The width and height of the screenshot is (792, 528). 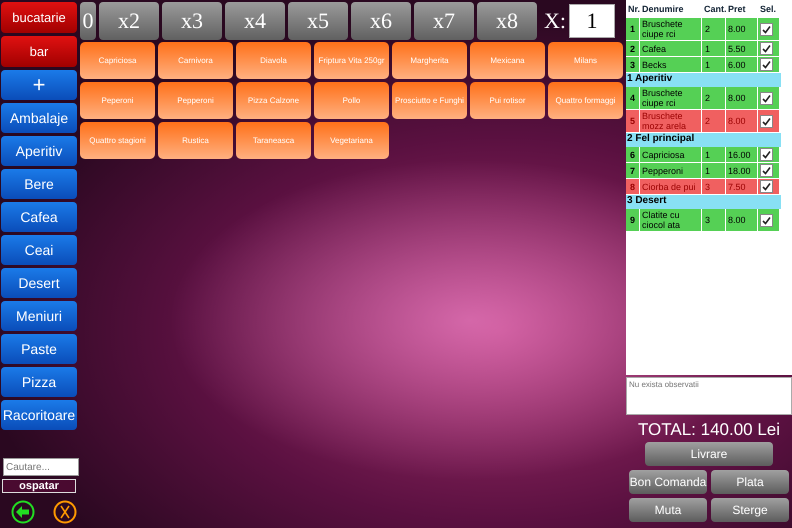 I want to click on product-button: Pepperoni, so click(x=195, y=100).